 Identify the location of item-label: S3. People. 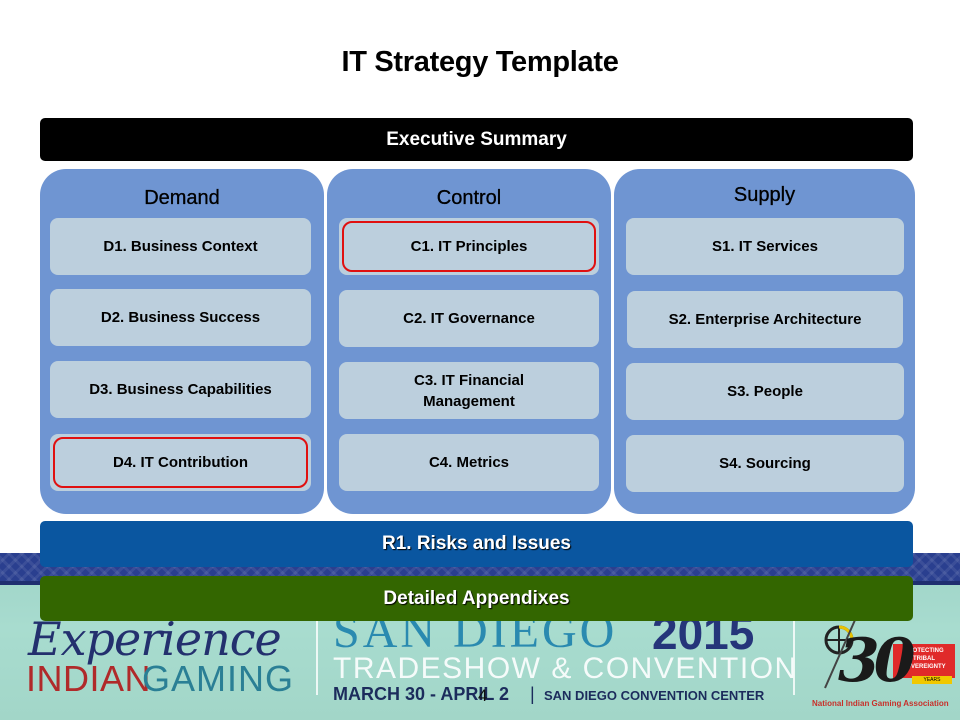
(765, 391).